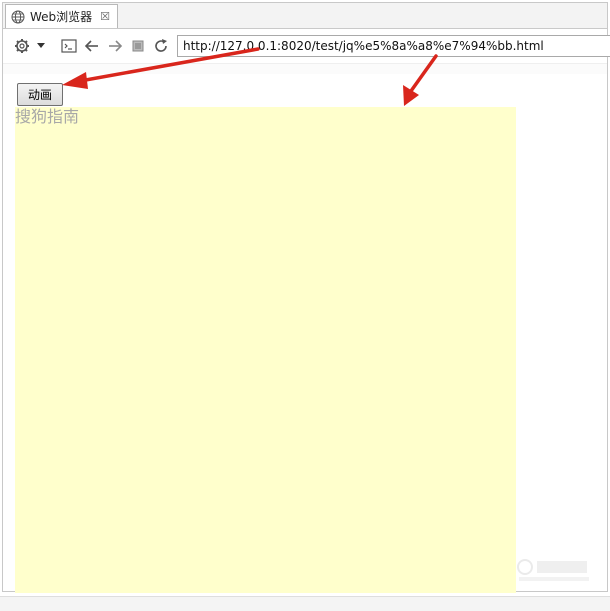  I want to click on watermark-logo, so click(555, 570).